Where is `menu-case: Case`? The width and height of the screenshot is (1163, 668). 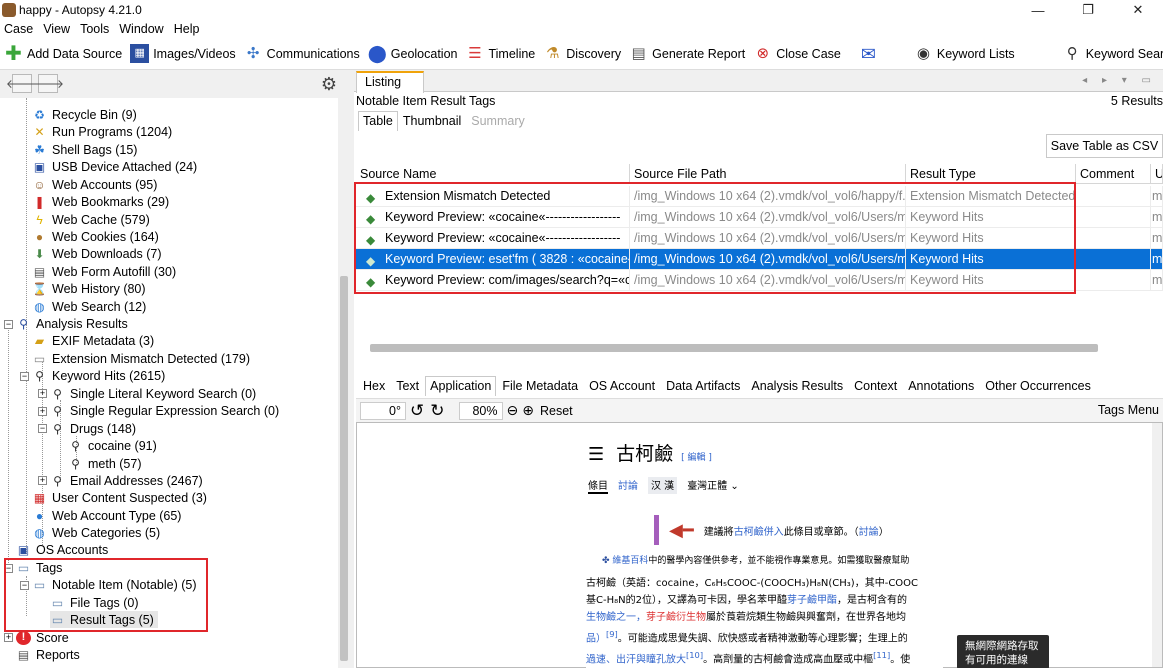
menu-case: Case is located at coordinates (18, 29).